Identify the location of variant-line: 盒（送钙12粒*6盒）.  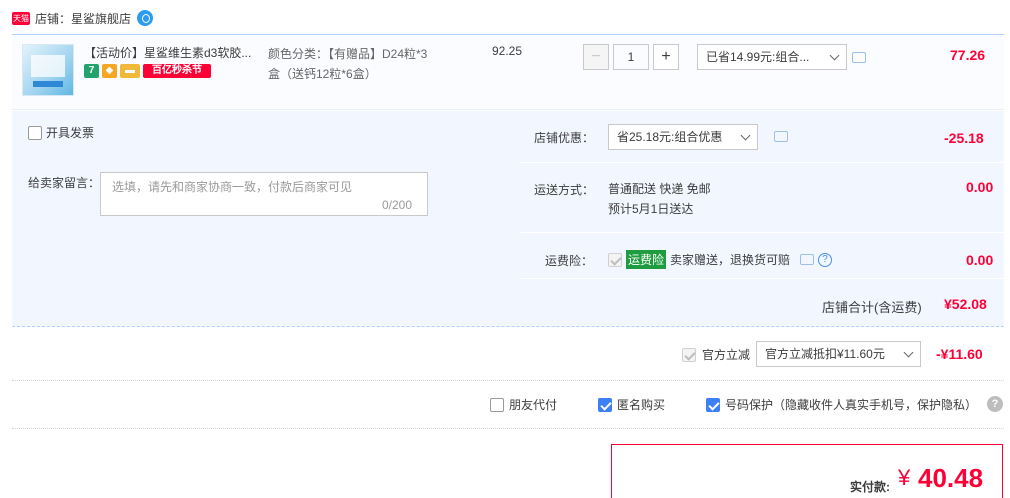
(322, 74).